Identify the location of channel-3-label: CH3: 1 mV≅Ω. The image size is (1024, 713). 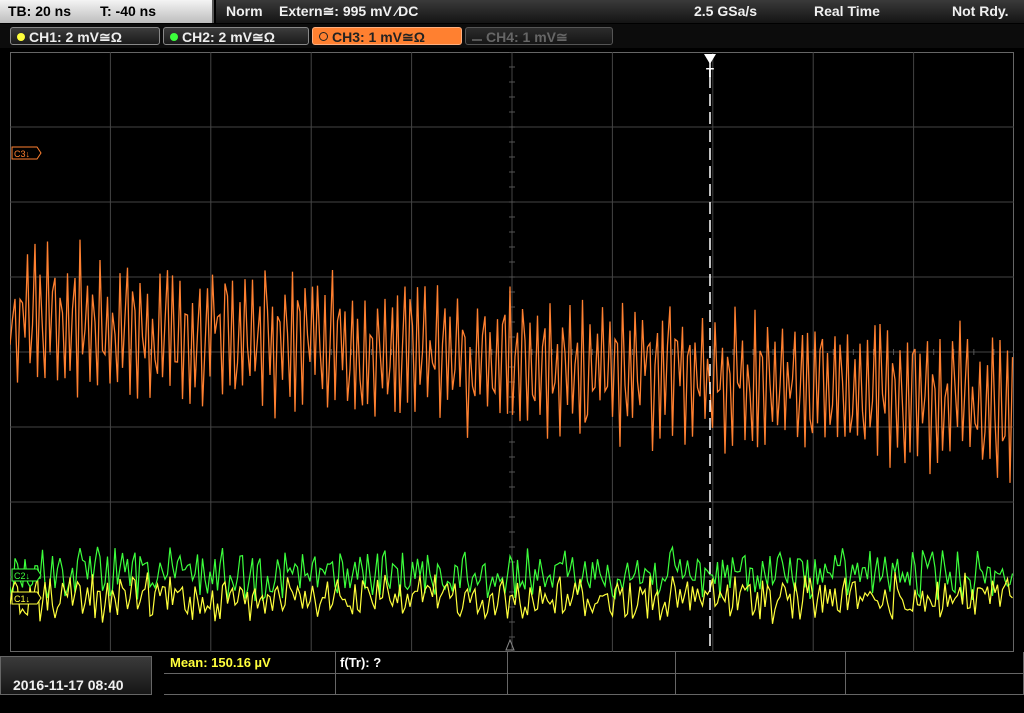
(378, 37).